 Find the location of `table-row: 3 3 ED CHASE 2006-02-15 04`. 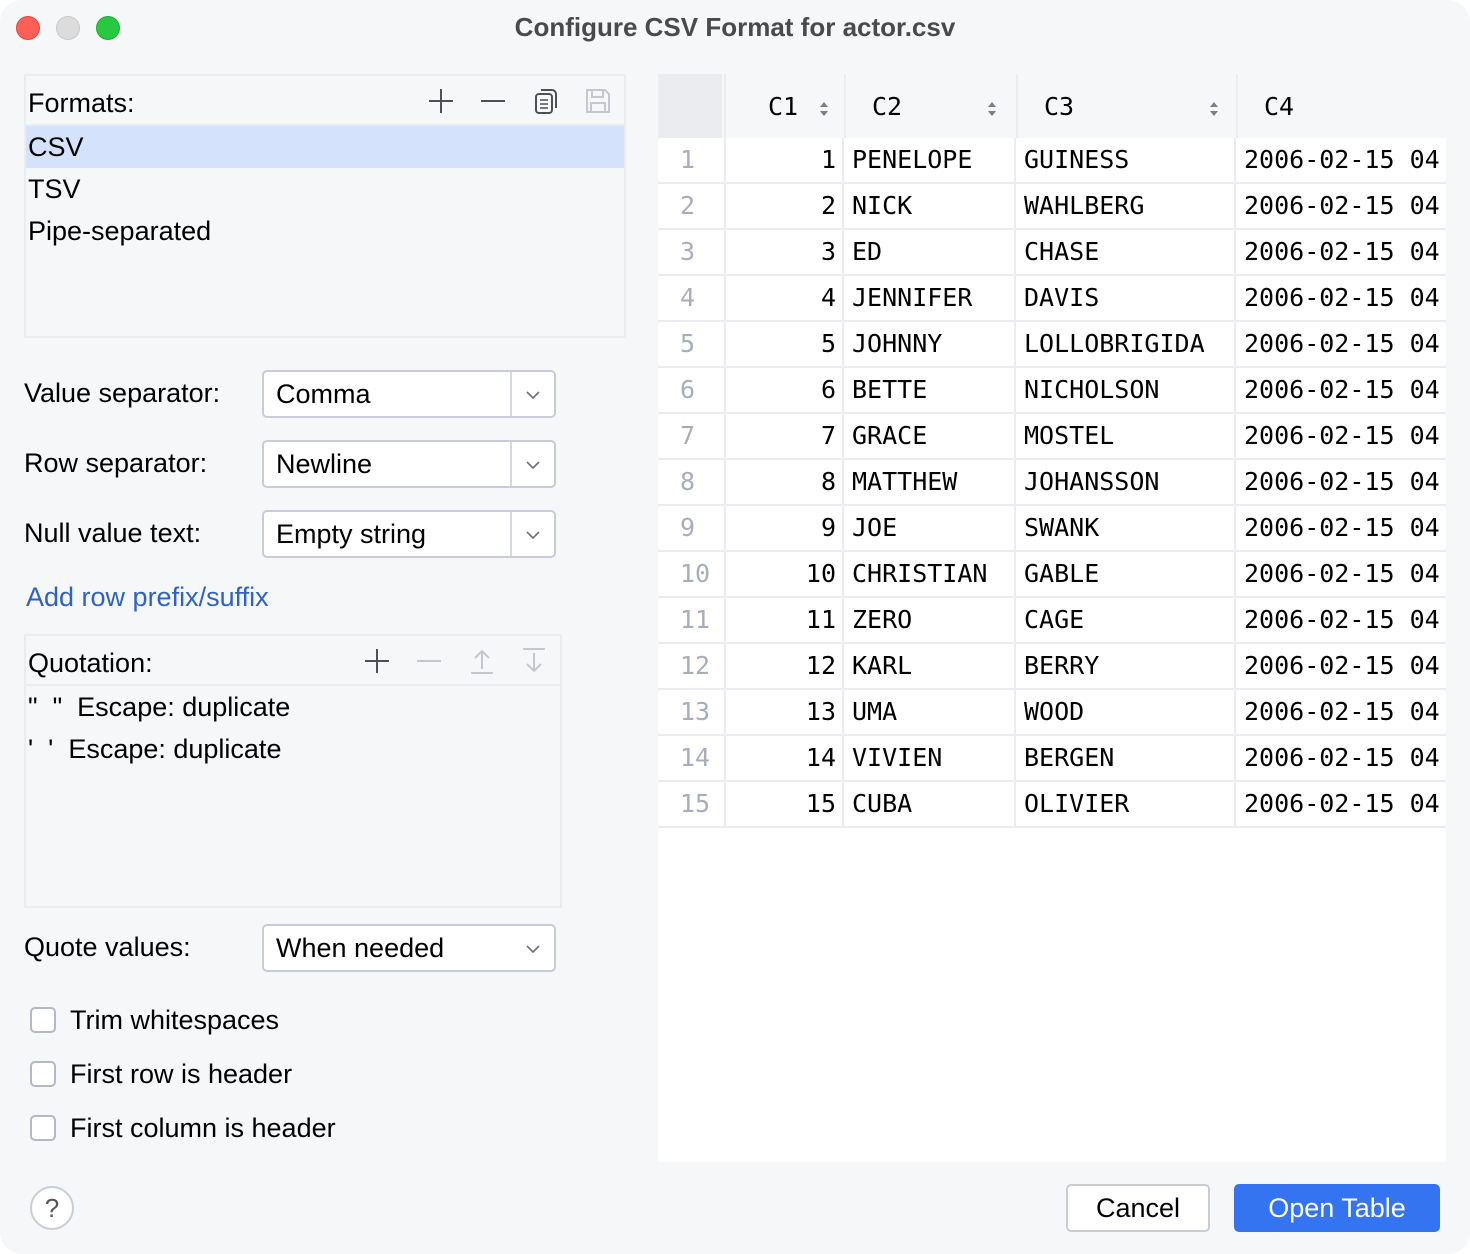

table-row: 3 3 ED CHASE 2006-02-15 04 is located at coordinates (1052, 253).